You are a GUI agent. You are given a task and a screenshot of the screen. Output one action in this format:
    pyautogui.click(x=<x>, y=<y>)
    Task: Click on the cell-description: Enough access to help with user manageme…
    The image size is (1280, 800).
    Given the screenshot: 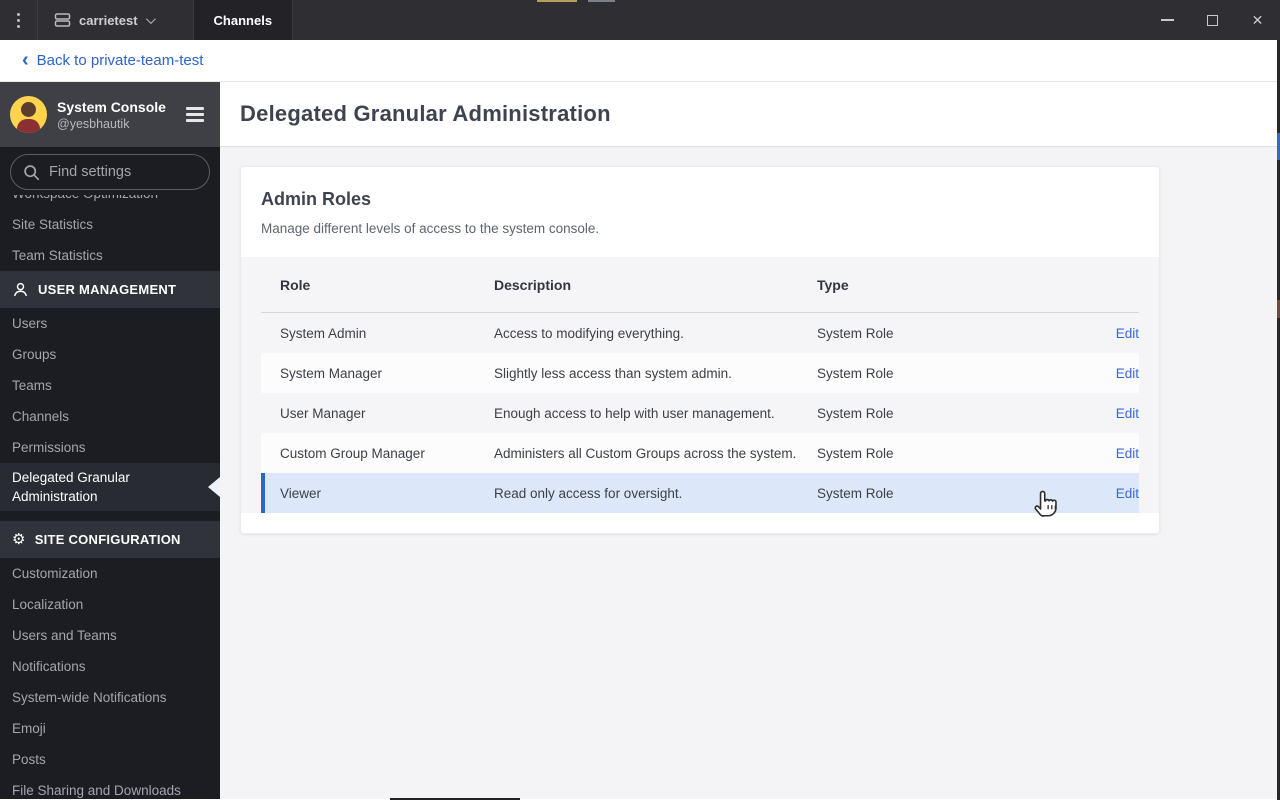 What is the action you would take?
    pyautogui.click(x=634, y=413)
    